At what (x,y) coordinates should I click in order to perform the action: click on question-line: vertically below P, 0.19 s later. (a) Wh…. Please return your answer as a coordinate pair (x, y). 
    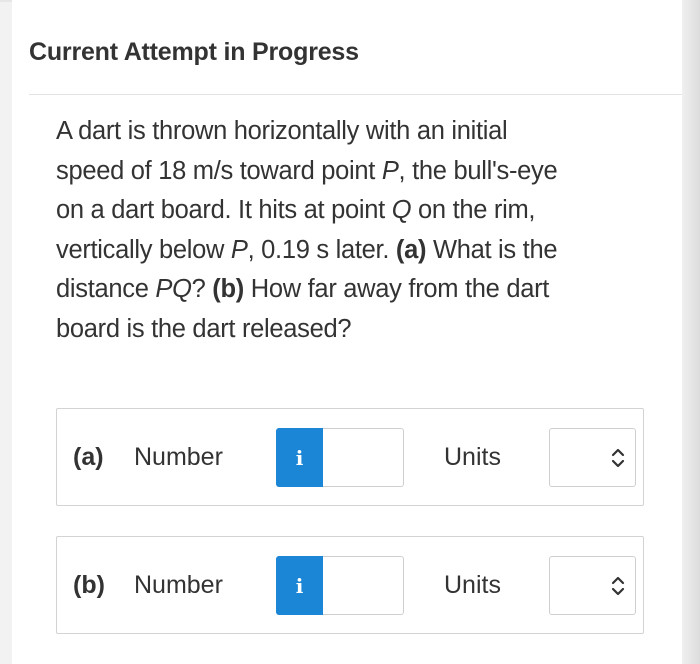
    Looking at the image, I should click on (307, 249).